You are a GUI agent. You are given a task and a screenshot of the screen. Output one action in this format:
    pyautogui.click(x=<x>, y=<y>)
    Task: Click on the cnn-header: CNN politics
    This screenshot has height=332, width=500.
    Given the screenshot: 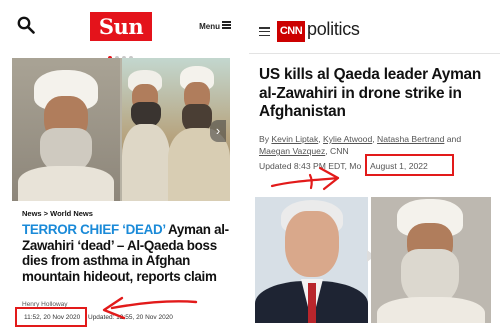 What is the action you would take?
    pyautogui.click(x=374, y=27)
    